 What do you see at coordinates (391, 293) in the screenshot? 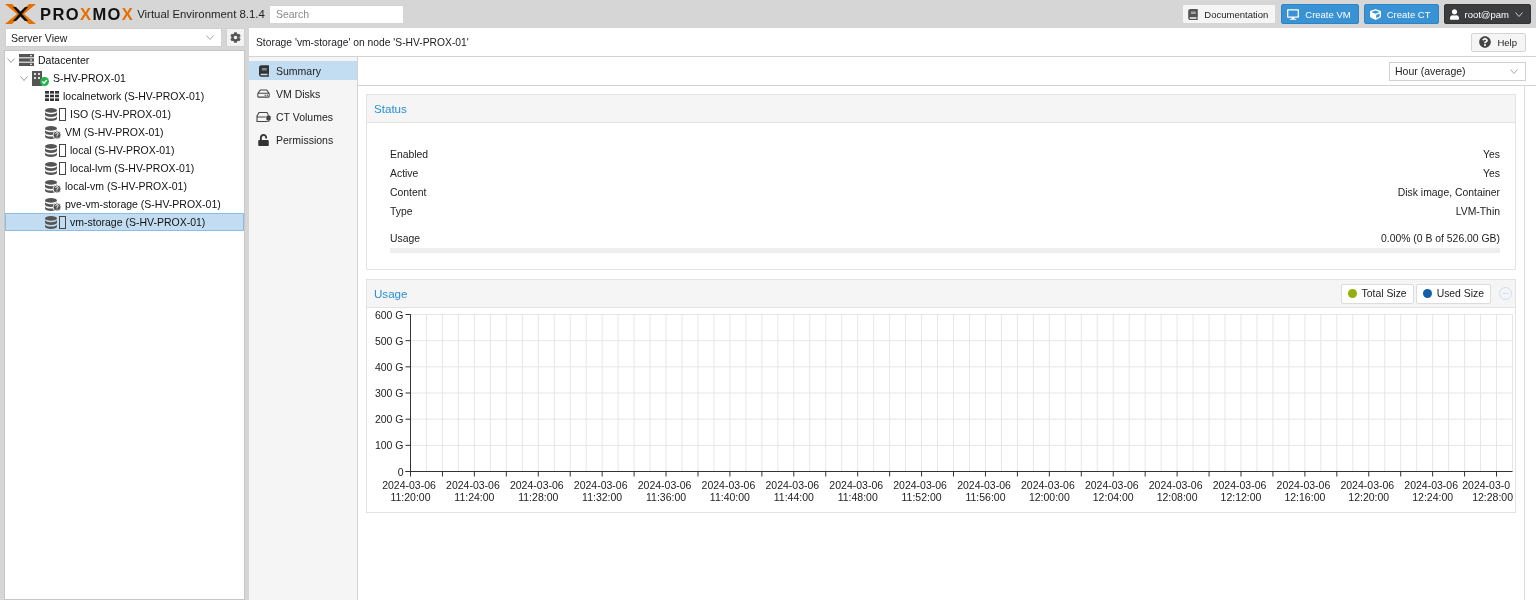
I see `section-title: Usage` at bounding box center [391, 293].